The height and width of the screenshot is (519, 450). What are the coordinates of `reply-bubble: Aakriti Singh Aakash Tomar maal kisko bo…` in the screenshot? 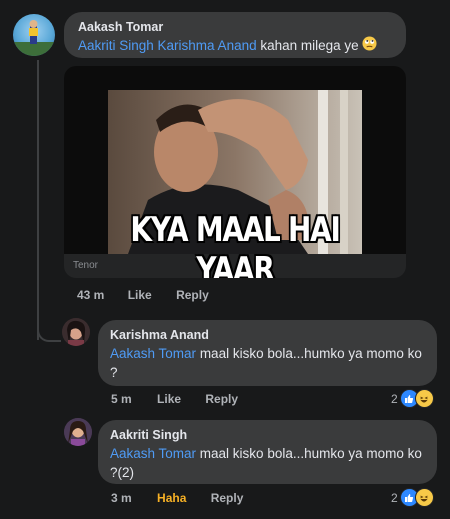 It's located at (267, 452).